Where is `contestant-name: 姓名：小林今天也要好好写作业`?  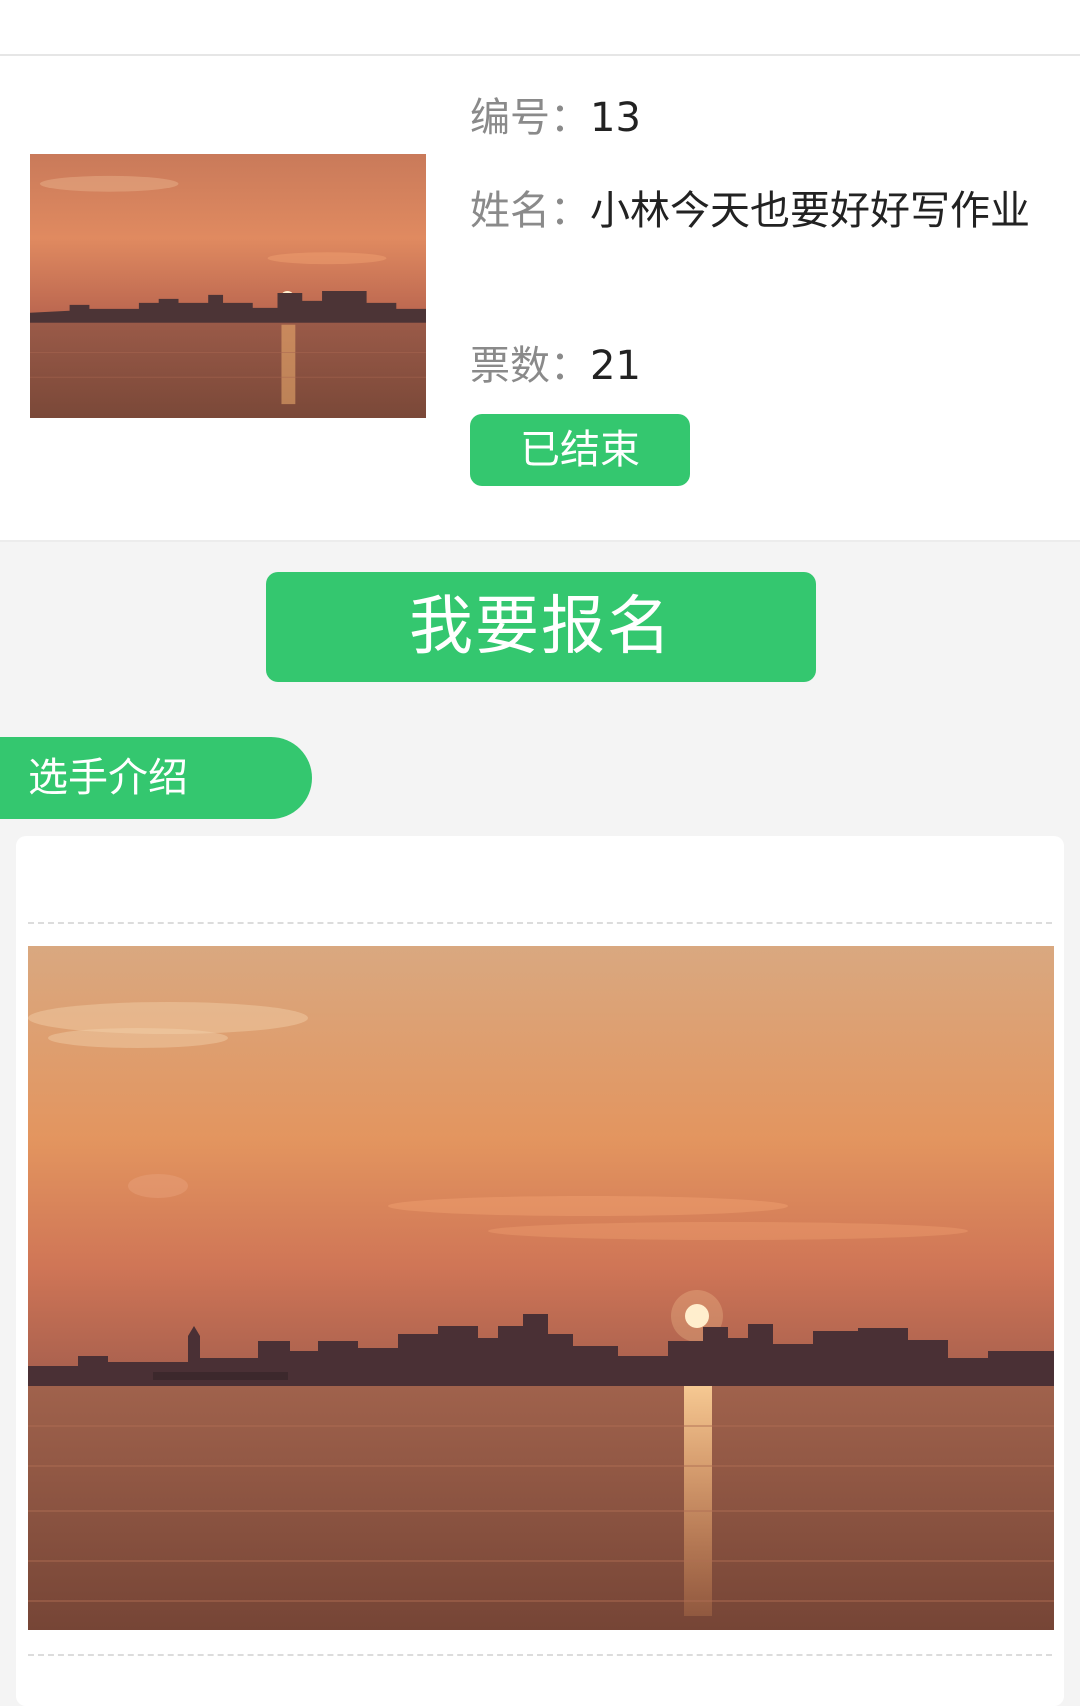
contestant-name: 姓名：小林今天也要好好写作业 is located at coordinates (755, 211).